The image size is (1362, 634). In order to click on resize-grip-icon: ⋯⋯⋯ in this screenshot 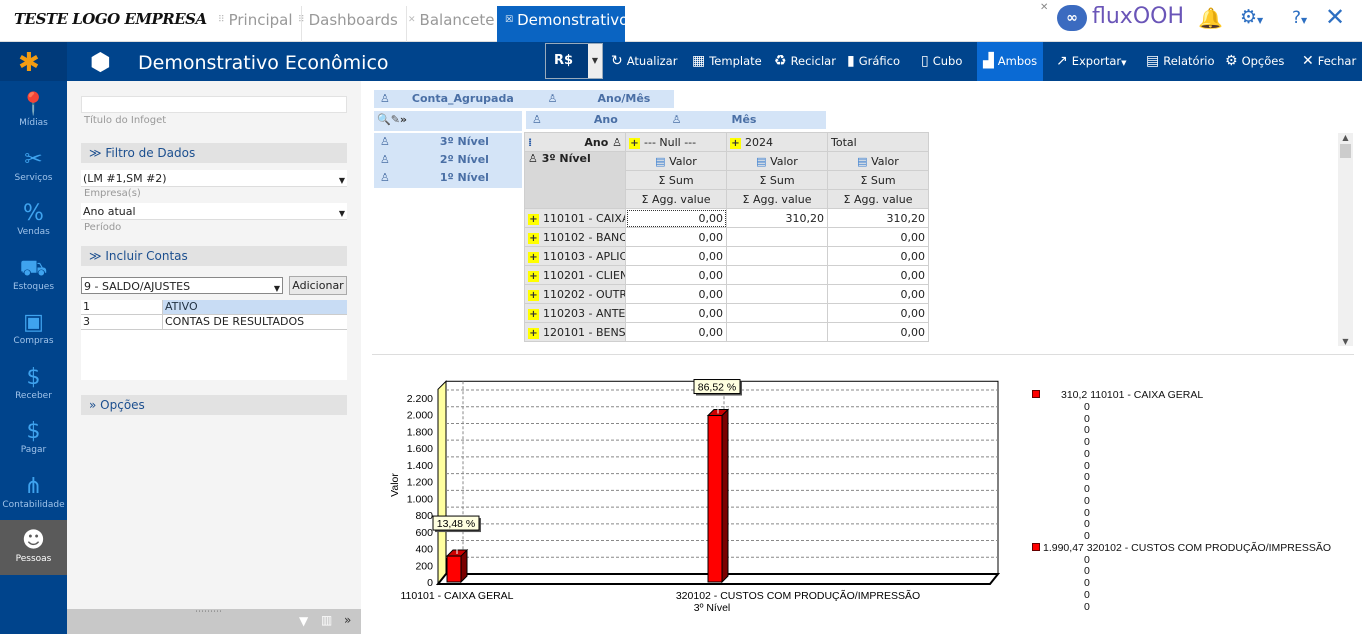, I will do `click(208, 612)`.